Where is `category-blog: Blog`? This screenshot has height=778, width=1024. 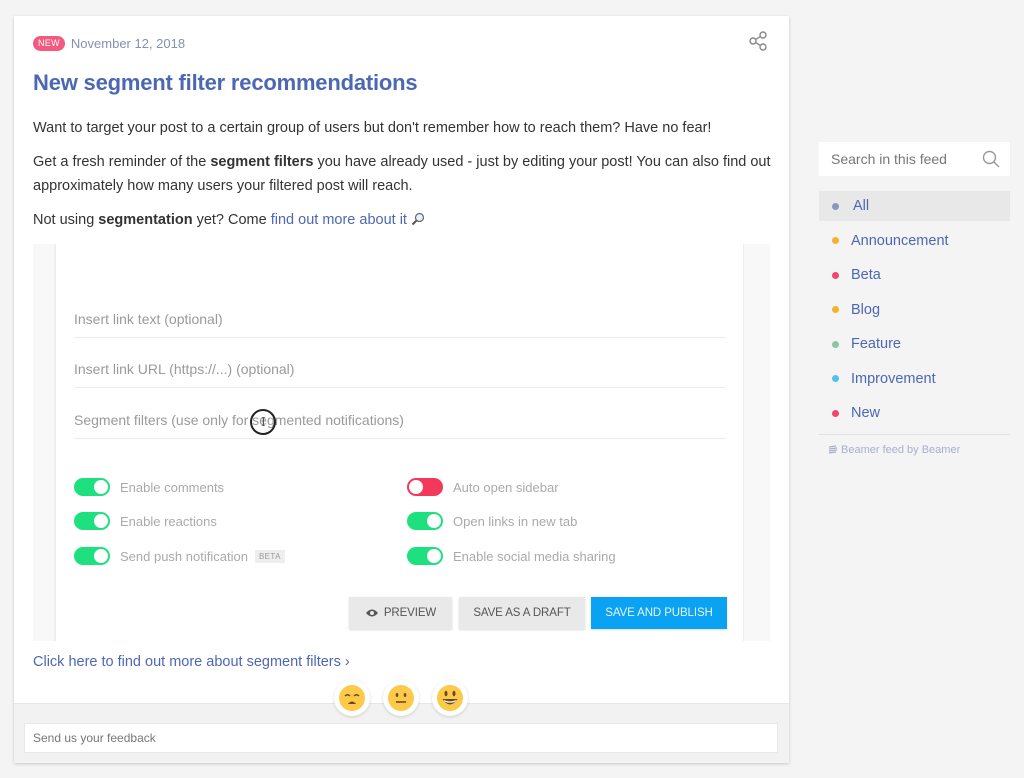 category-blog: Blog is located at coordinates (914, 310).